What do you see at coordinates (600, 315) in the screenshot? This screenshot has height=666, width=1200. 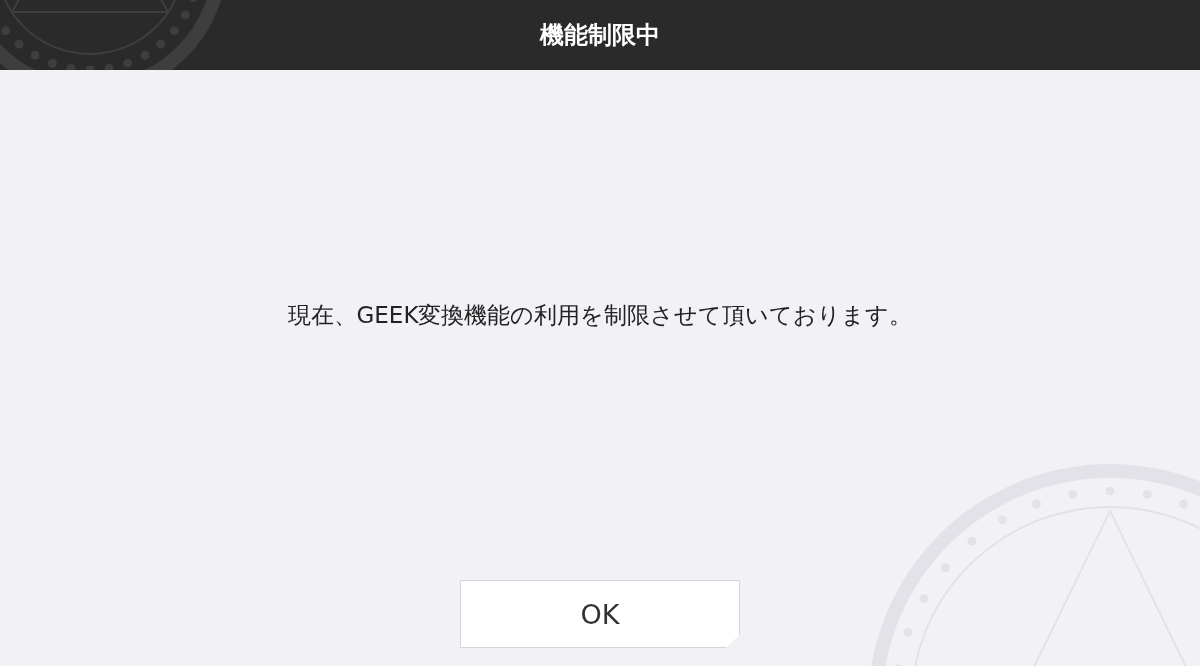 I see `dialog-message: 現在、GEEK変換機能の利用を制限させて頂いております。` at bounding box center [600, 315].